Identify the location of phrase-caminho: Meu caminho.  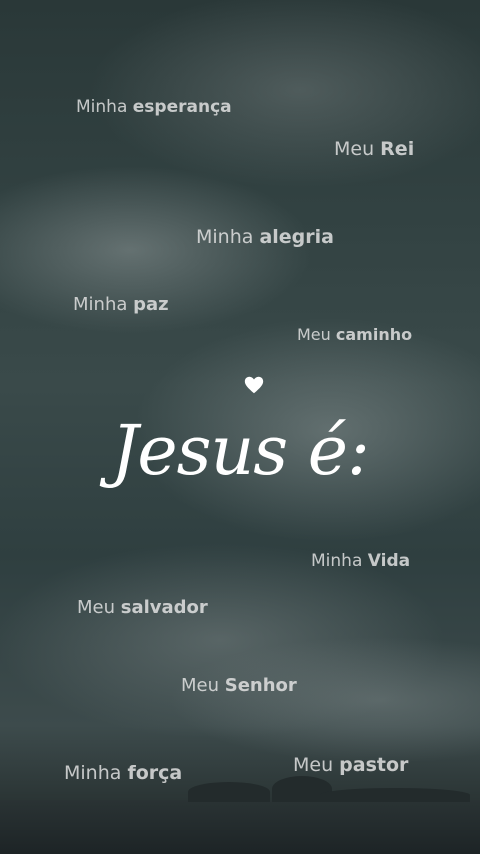
(355, 334).